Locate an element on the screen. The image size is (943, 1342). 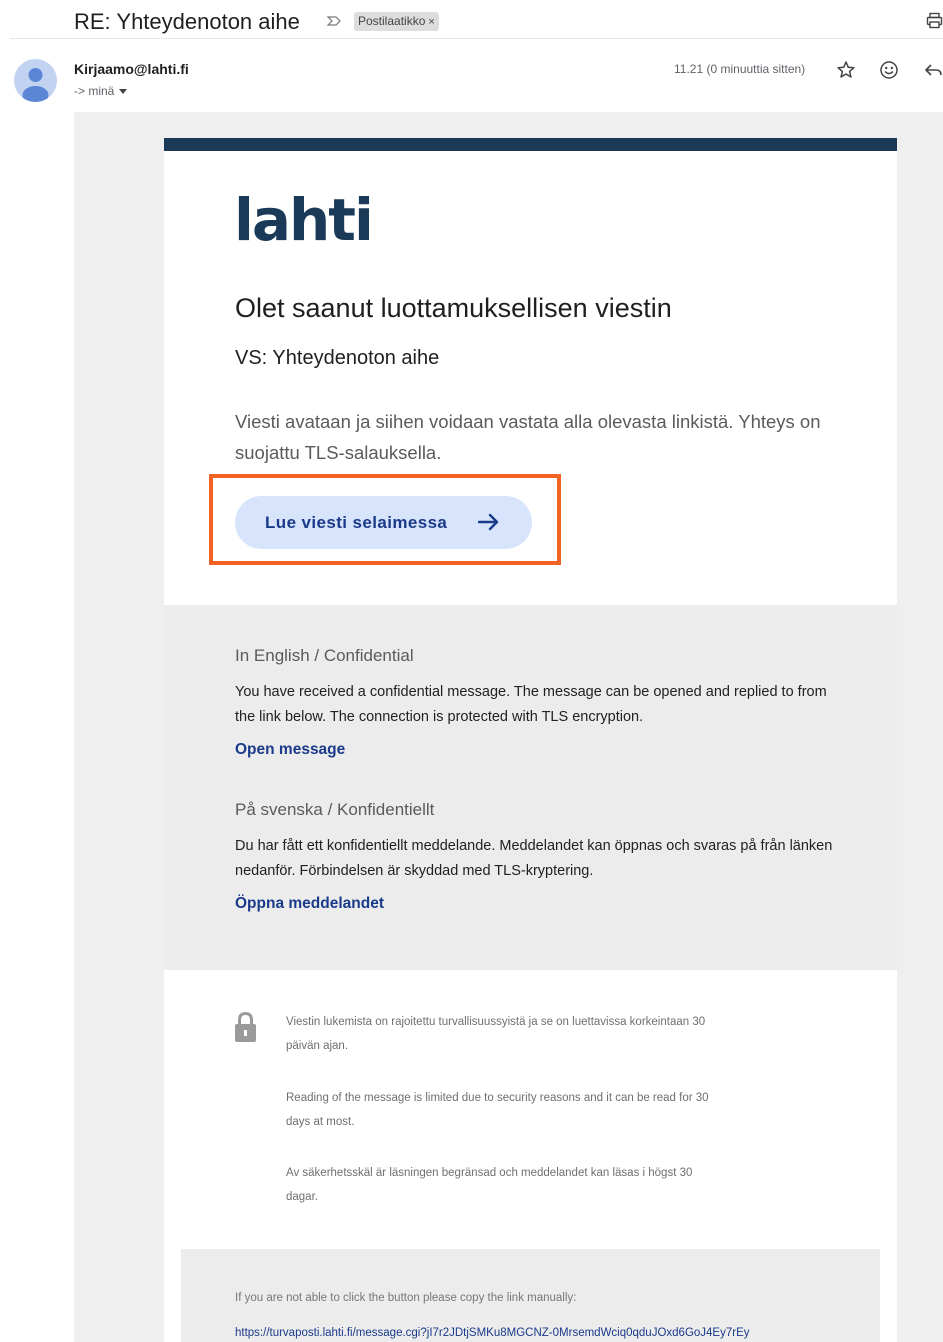
email-heading: Olet saanut luottamuksellisen viestin is located at coordinates (453, 308).